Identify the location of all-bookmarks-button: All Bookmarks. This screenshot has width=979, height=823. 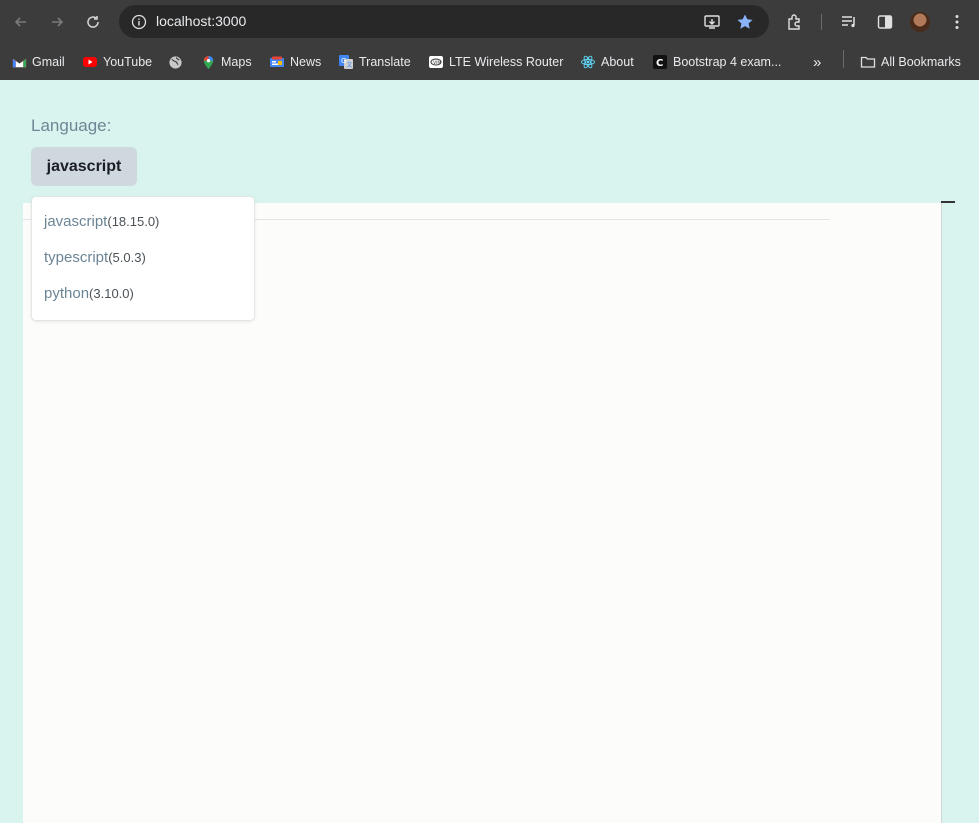
(910, 62).